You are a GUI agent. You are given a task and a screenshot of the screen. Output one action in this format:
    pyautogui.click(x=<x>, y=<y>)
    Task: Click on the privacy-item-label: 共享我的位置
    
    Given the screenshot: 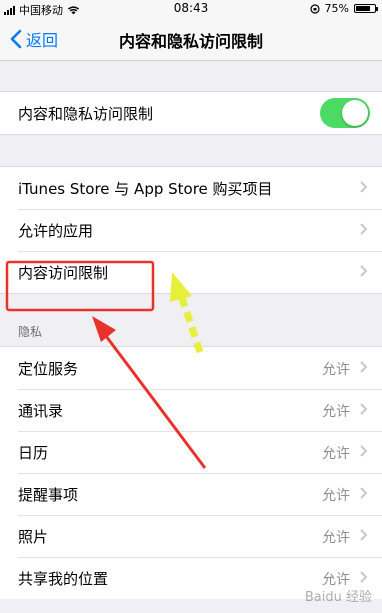 What is the action you would take?
    pyautogui.click(x=63, y=579)
    